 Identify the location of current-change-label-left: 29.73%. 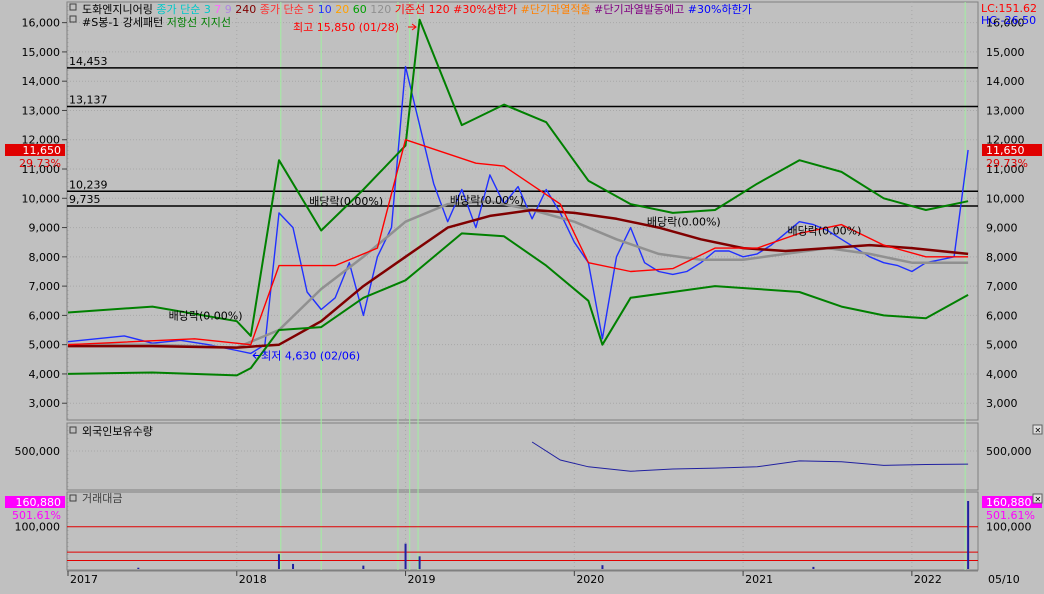
(40, 163).